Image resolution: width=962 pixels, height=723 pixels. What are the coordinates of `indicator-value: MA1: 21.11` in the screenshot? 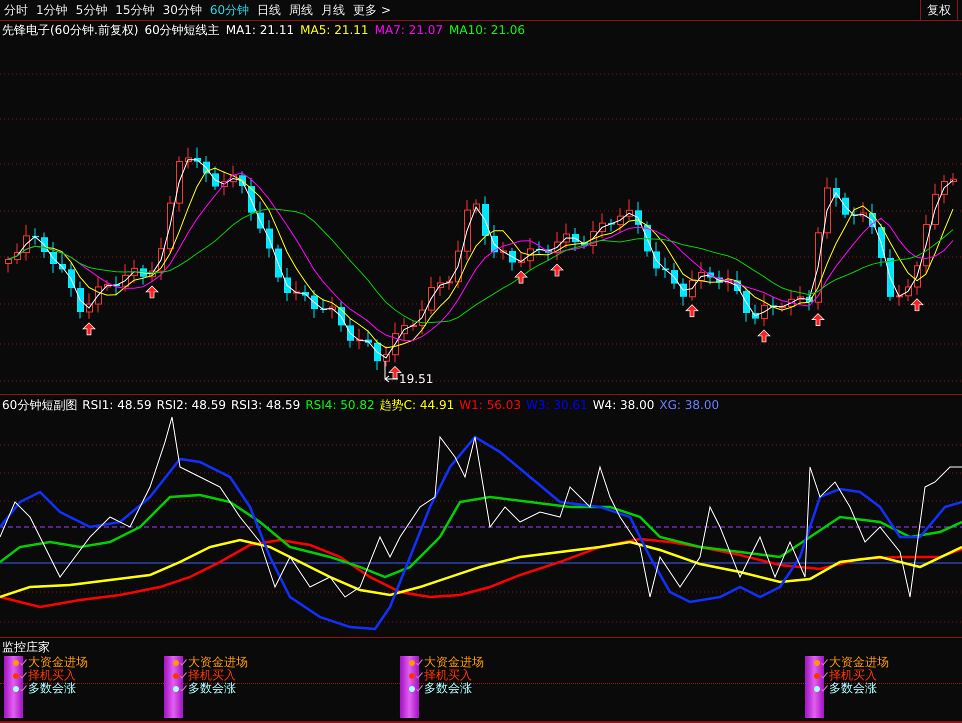 It's located at (260, 30).